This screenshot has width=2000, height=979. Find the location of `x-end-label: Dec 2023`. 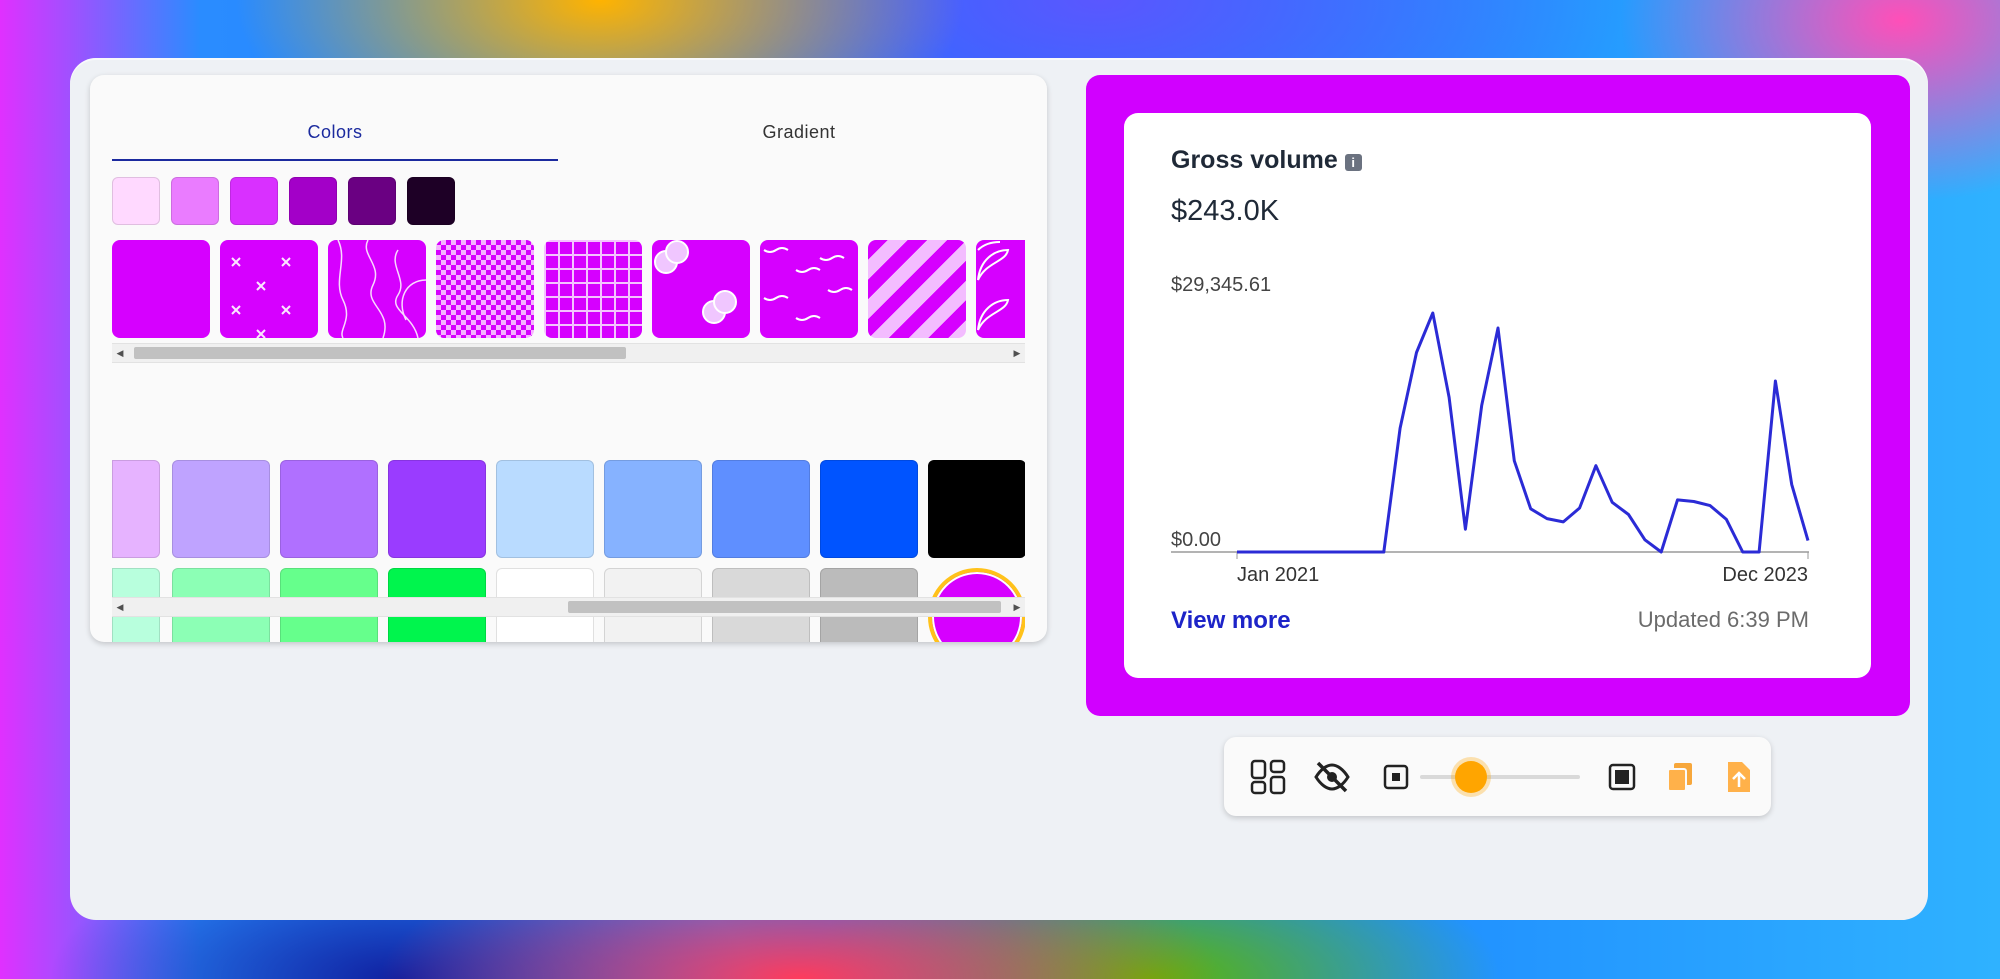

x-end-label: Dec 2023 is located at coordinates (1765, 573).